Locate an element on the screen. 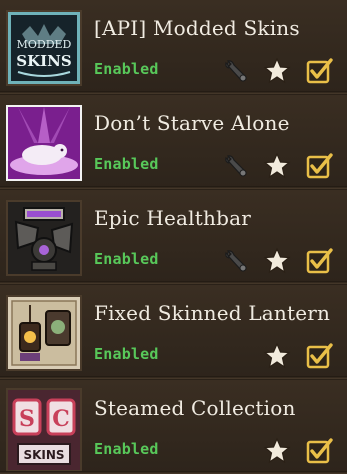 The width and height of the screenshot is (347, 474). mod-thumbnail: S C SKINS is located at coordinates (44, 430).